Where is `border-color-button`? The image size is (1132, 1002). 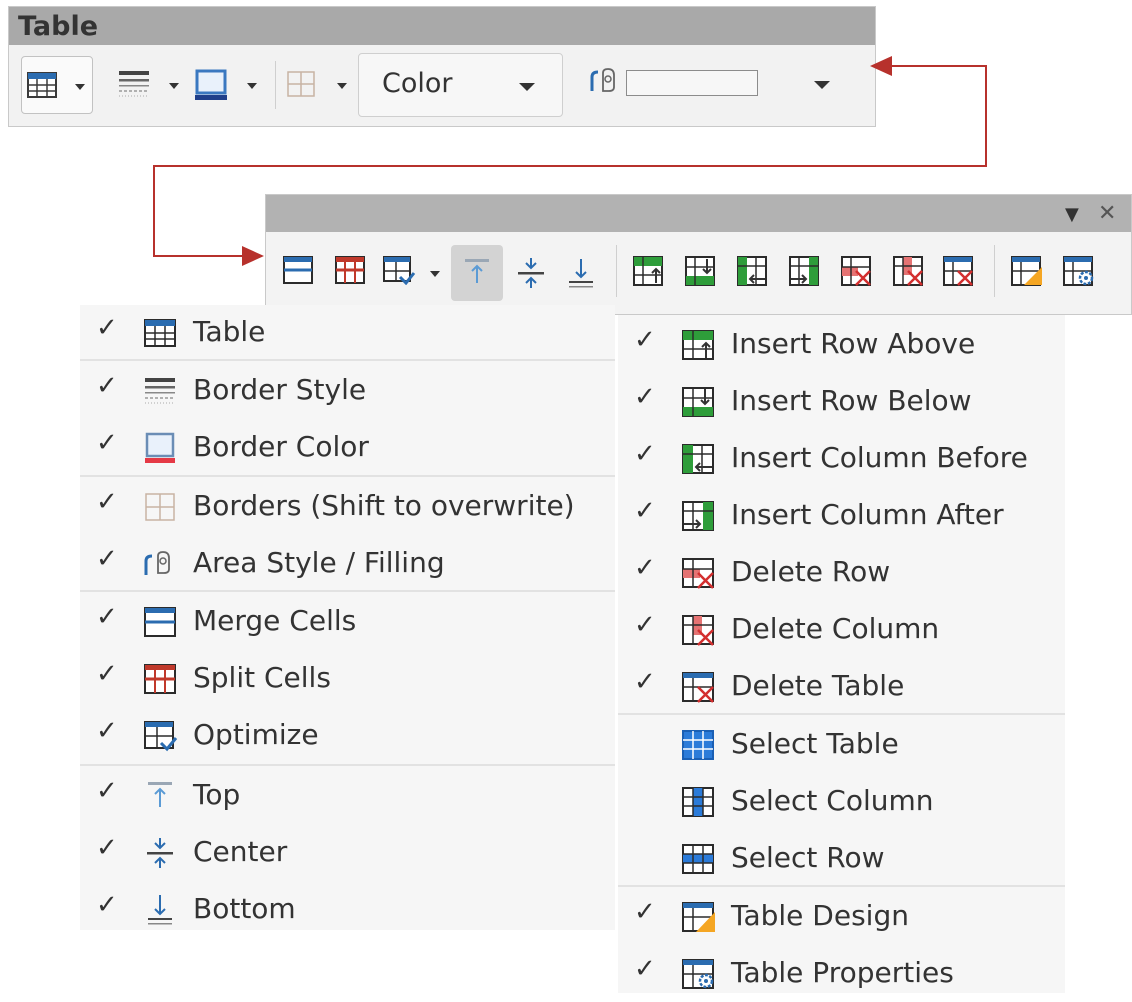 border-color-button is located at coordinates (227, 85).